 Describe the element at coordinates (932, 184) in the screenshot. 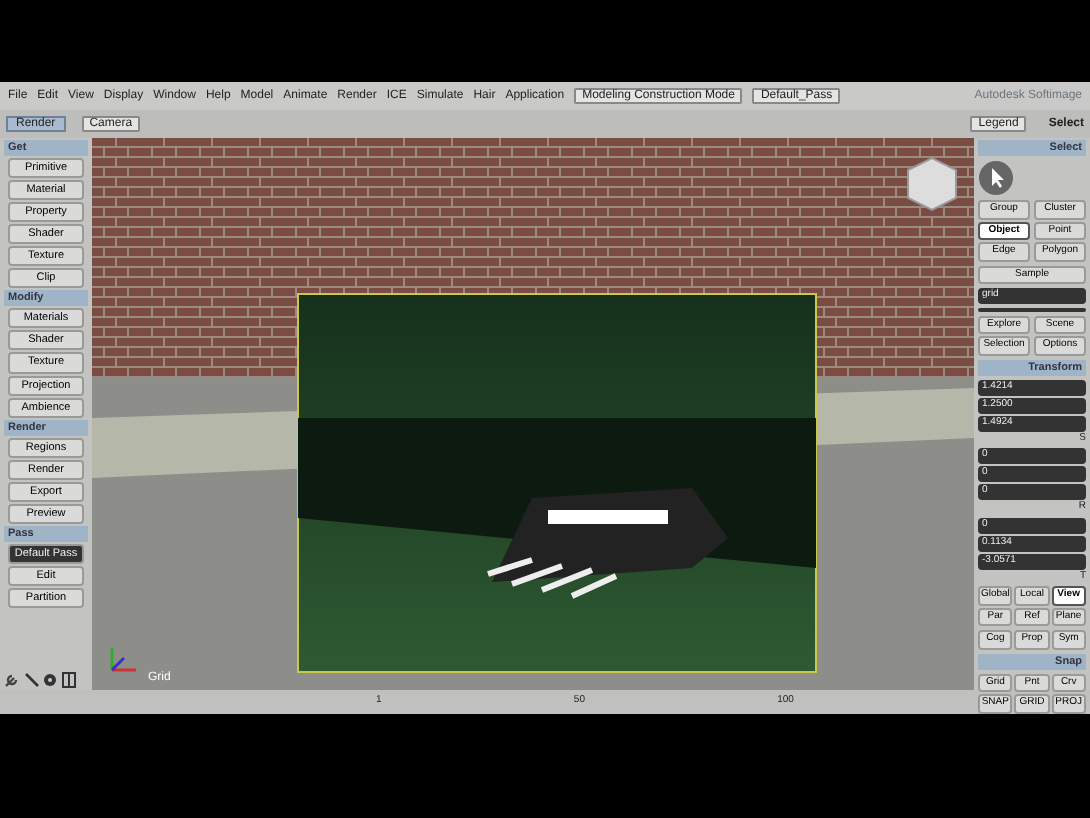

I see `view-cube-icon` at that location.